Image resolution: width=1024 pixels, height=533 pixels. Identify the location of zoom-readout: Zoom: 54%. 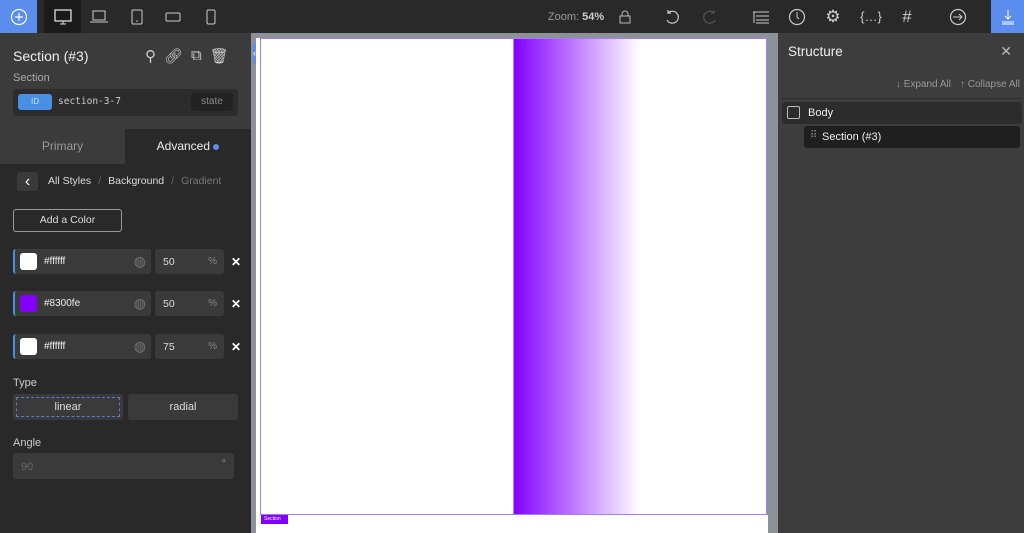
(576, 16).